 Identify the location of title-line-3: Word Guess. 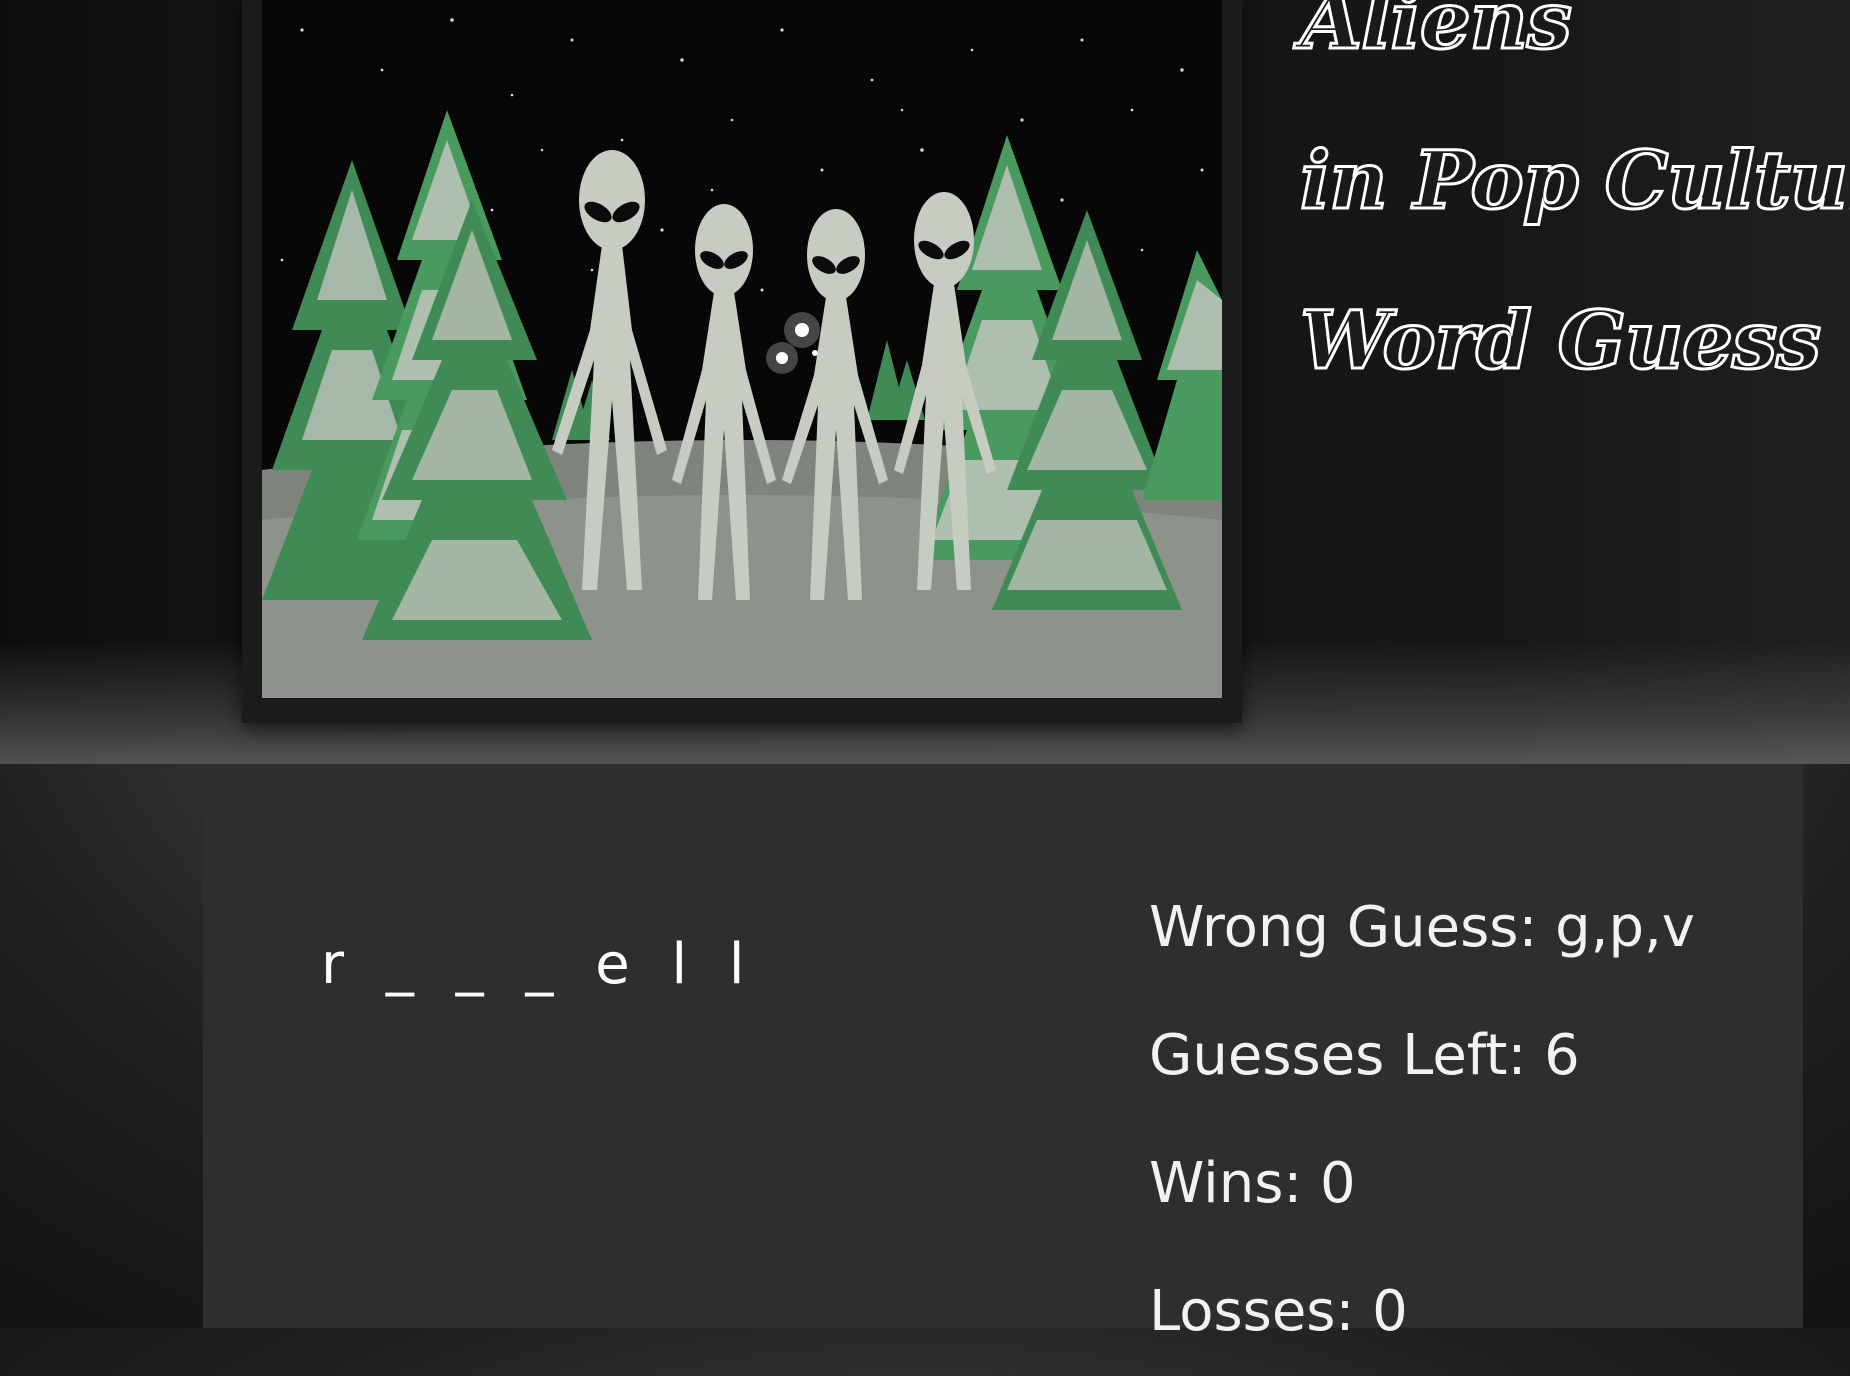
(1561, 340).